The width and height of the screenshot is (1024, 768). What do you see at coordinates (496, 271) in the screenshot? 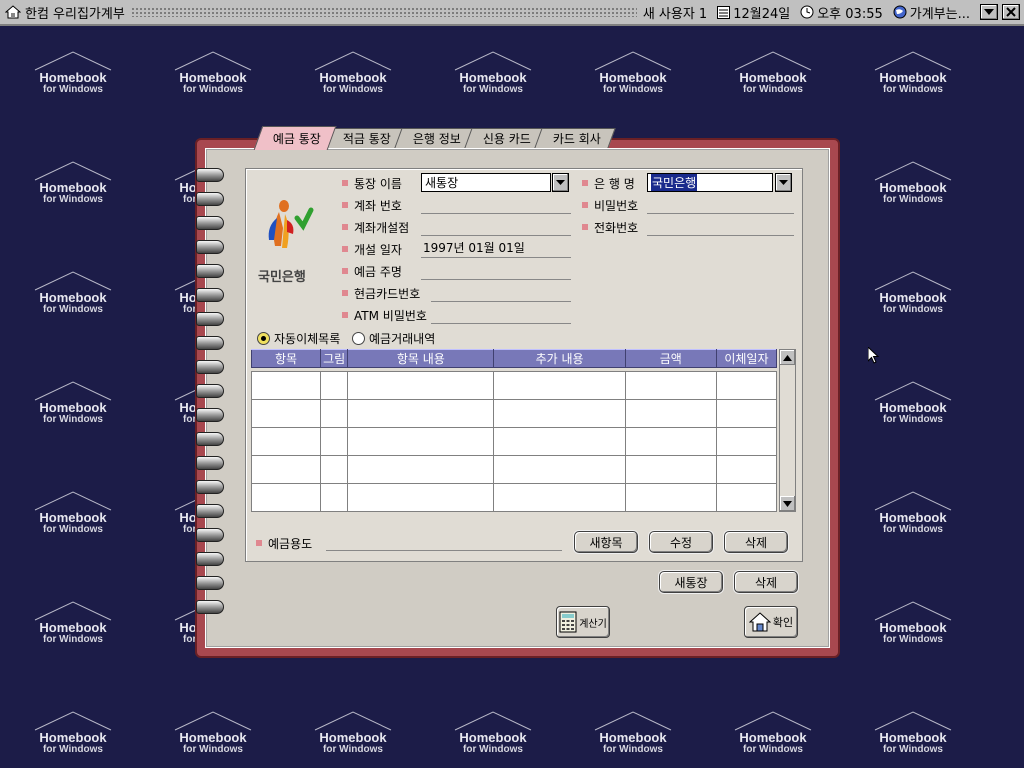
I see `owner-field` at bounding box center [496, 271].